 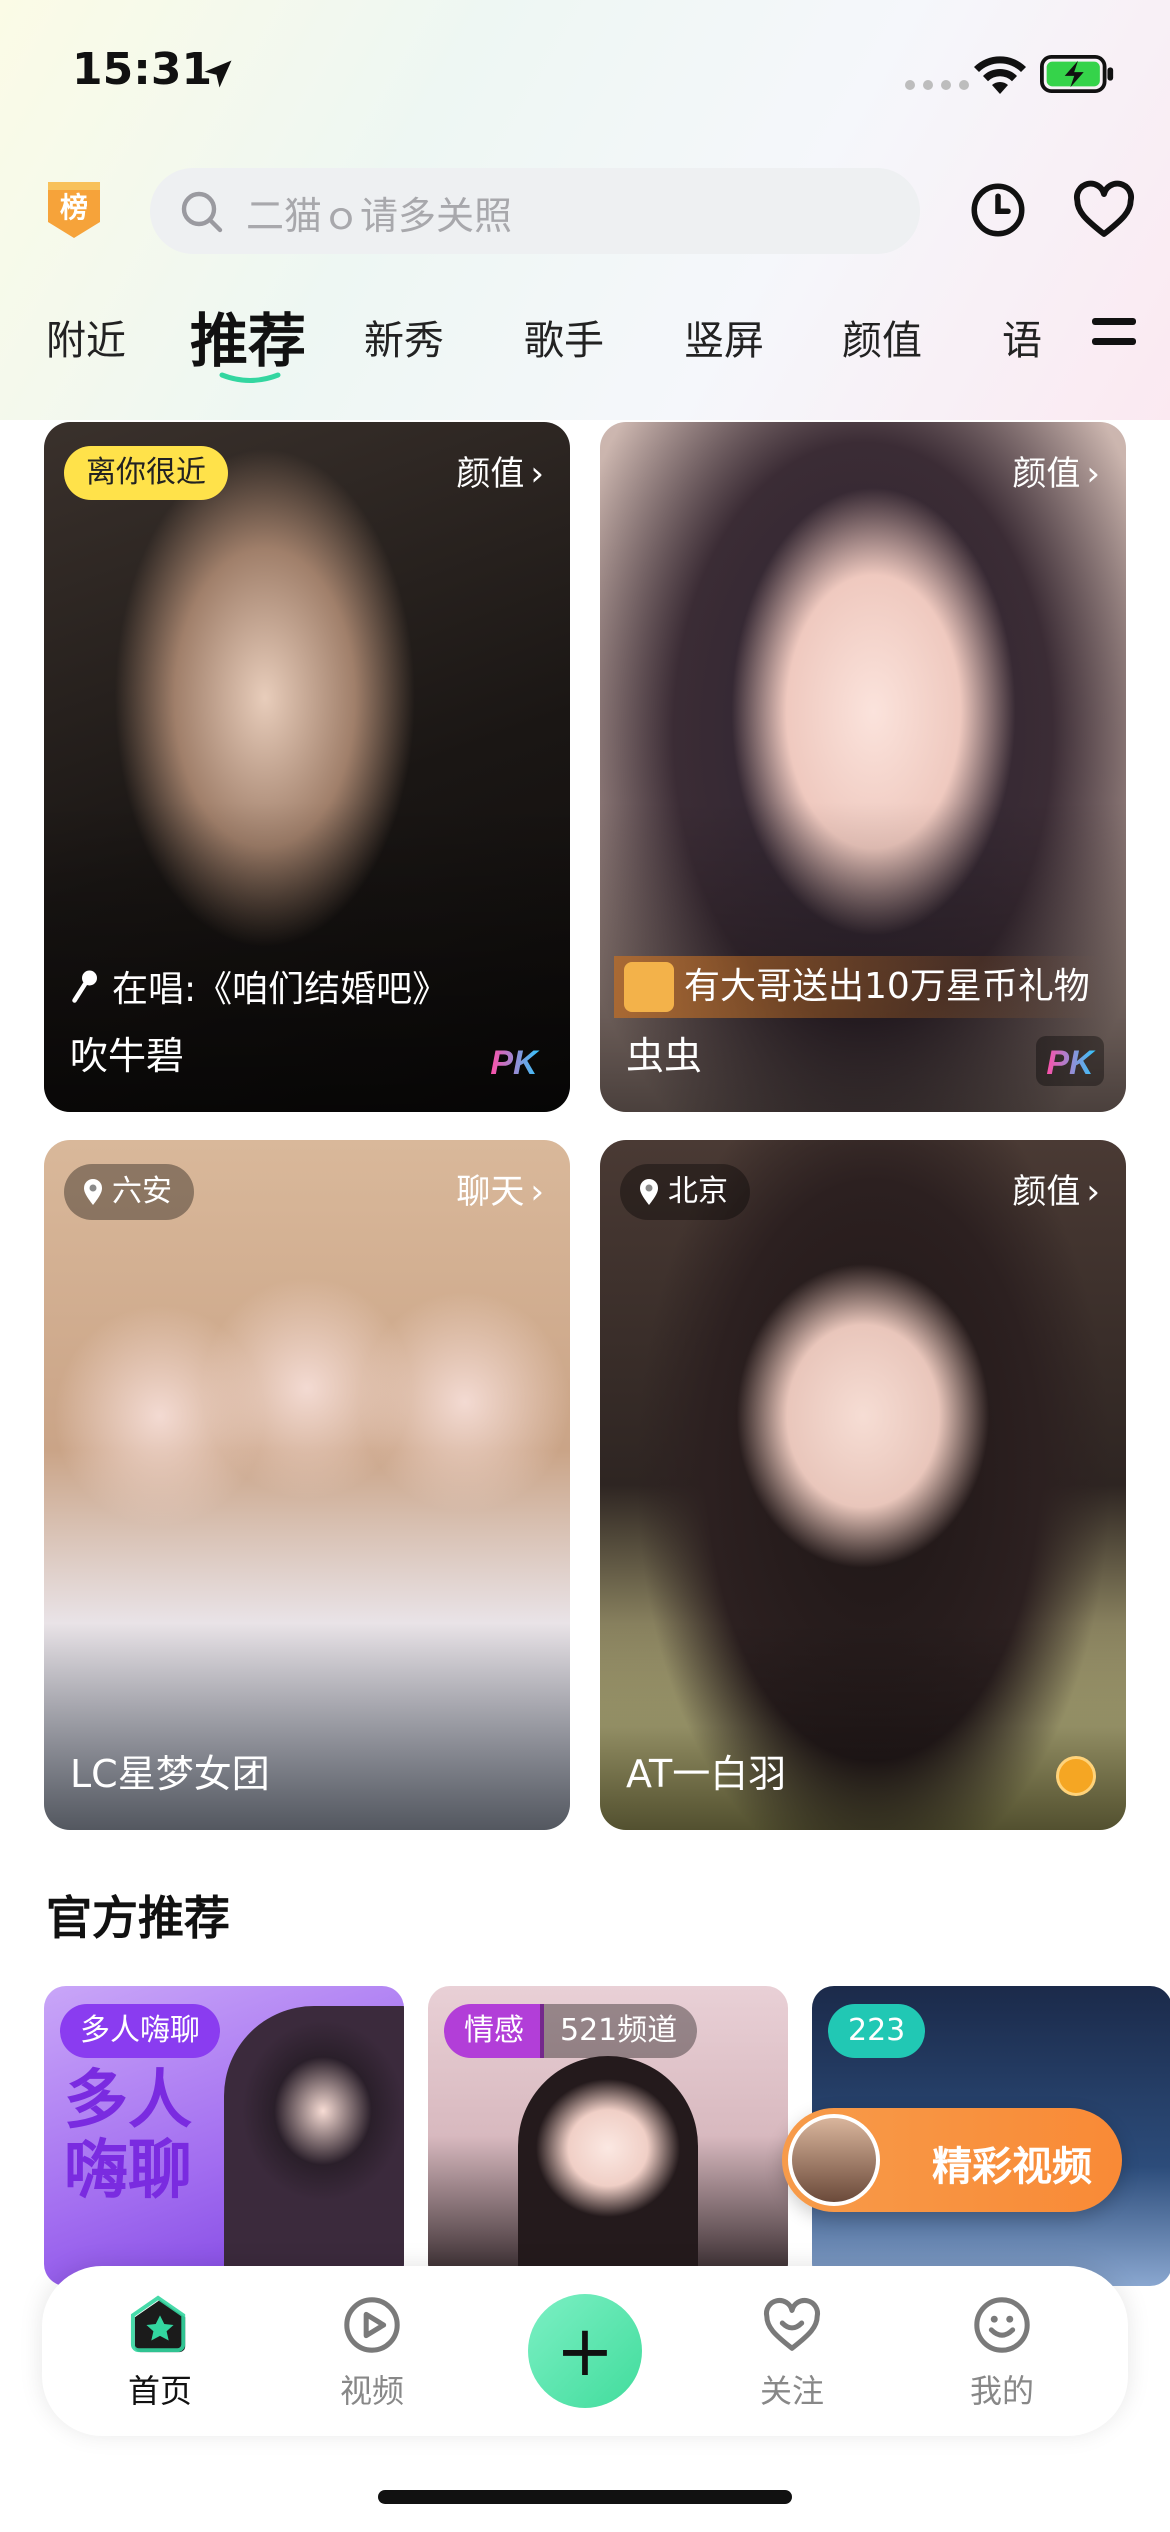 I want to click on recommend-tag: 223, so click(x=877, y=2031).